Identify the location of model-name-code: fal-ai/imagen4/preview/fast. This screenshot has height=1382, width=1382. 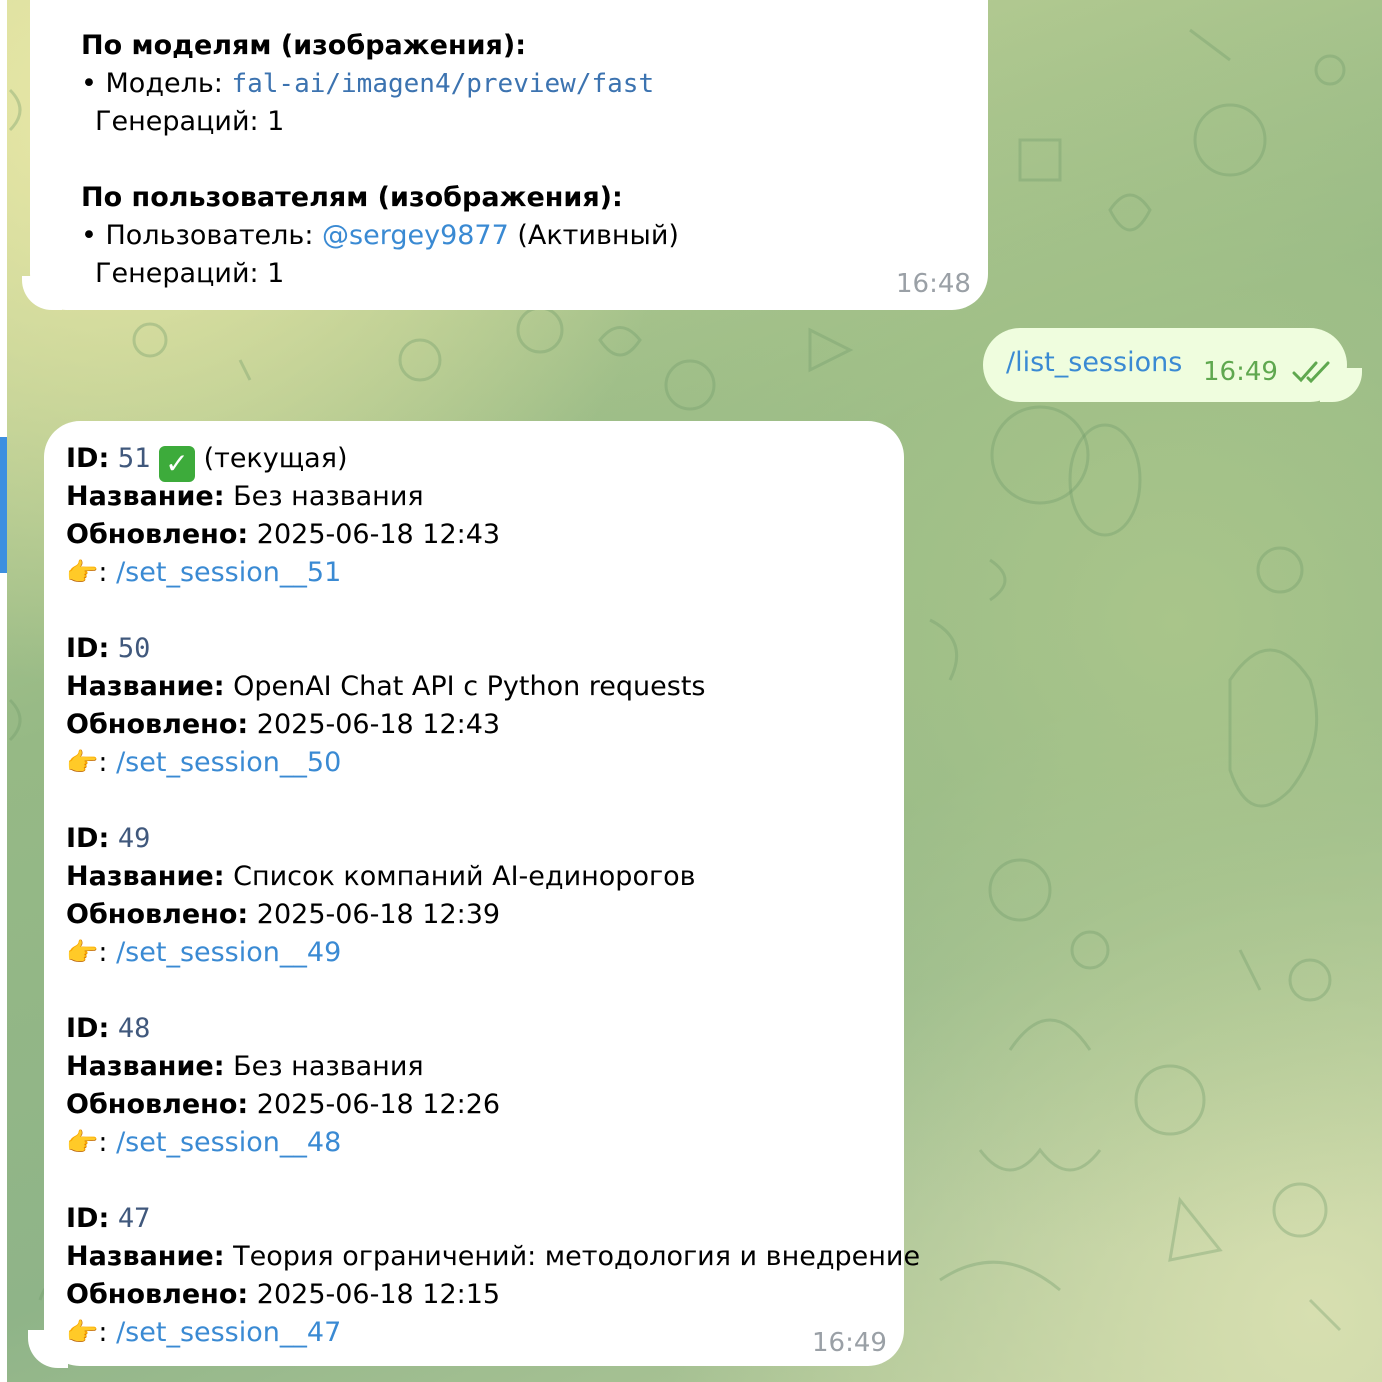
(442, 84).